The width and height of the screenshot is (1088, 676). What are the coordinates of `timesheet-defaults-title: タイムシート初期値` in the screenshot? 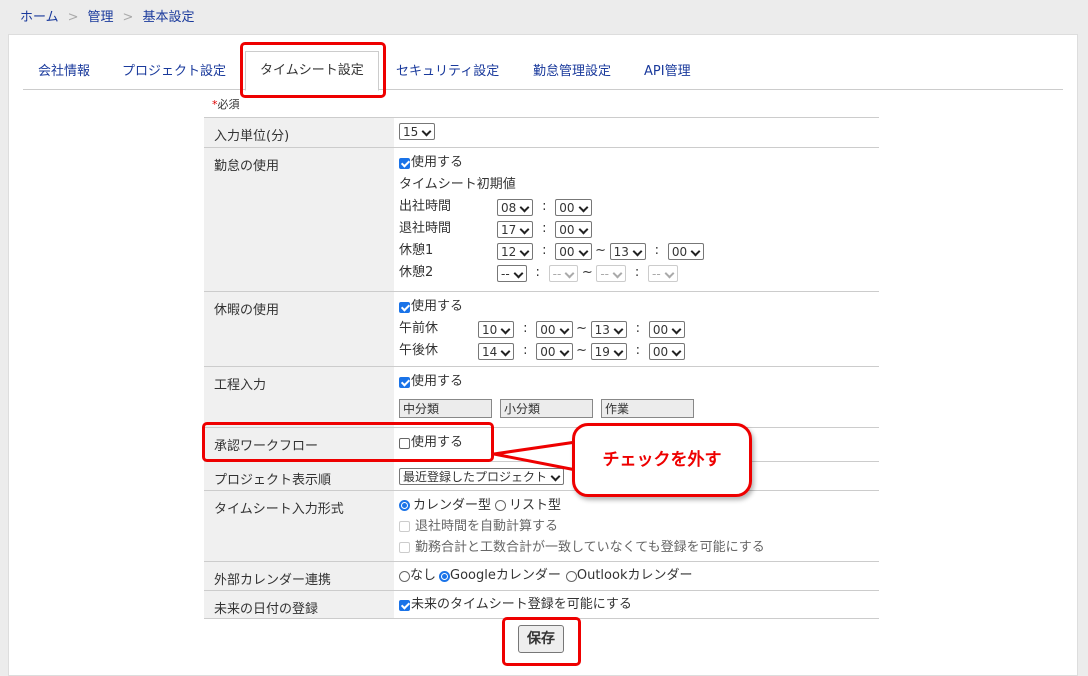 It's located at (457, 184).